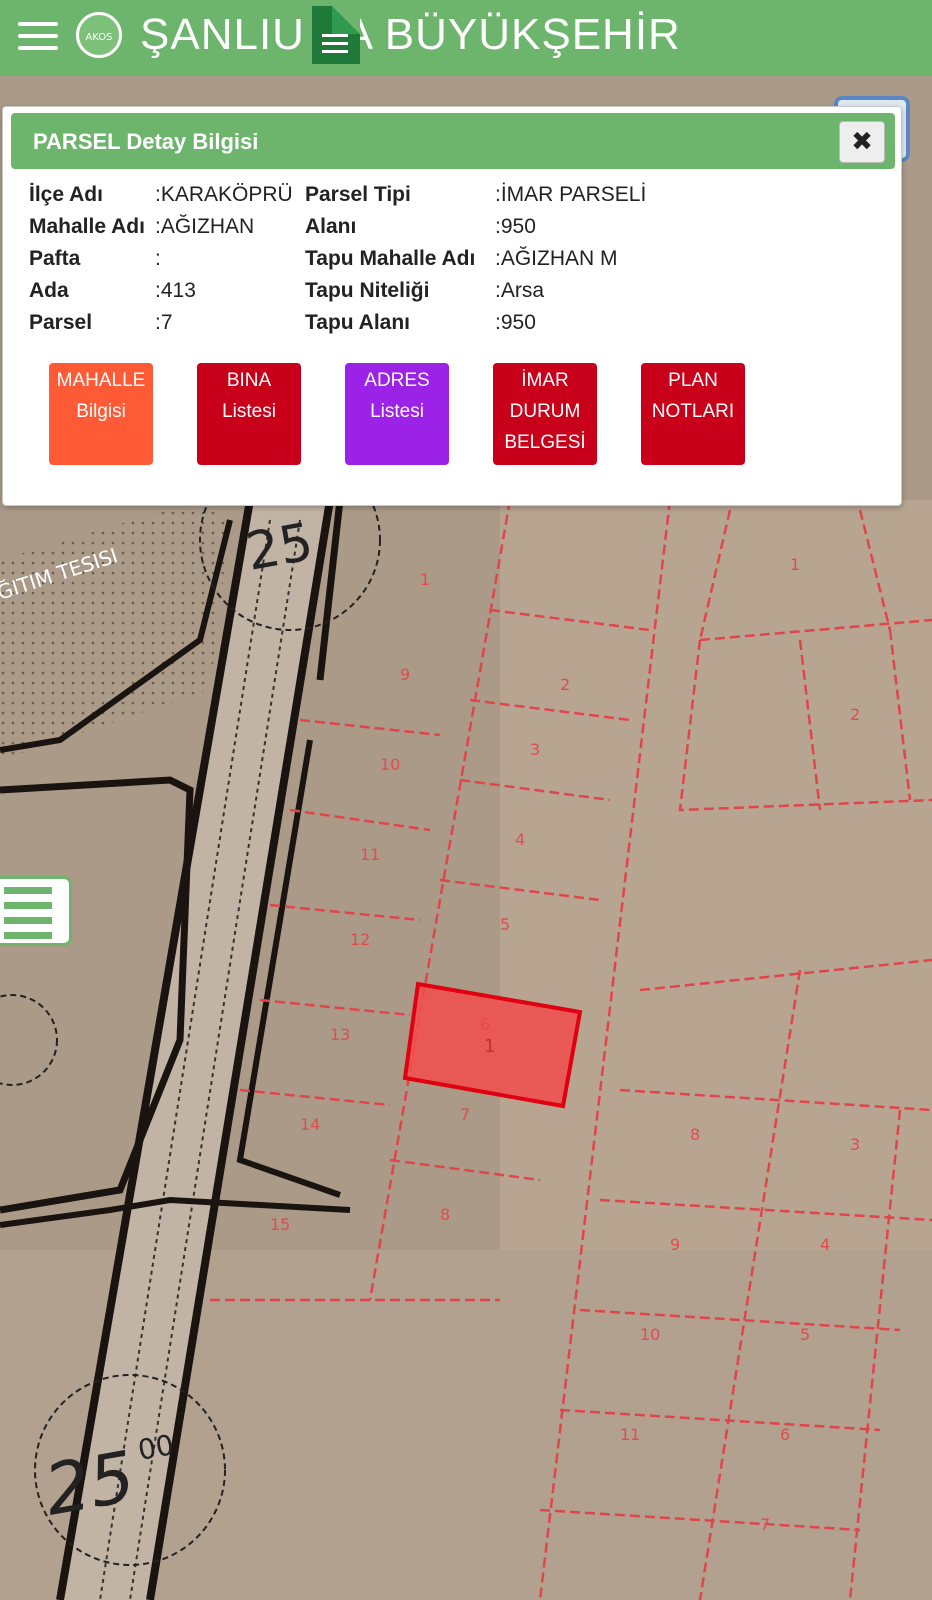 This screenshot has width=932, height=1600. What do you see at coordinates (489, 1046) in the screenshot?
I see `selected-parcel-number: 1` at bounding box center [489, 1046].